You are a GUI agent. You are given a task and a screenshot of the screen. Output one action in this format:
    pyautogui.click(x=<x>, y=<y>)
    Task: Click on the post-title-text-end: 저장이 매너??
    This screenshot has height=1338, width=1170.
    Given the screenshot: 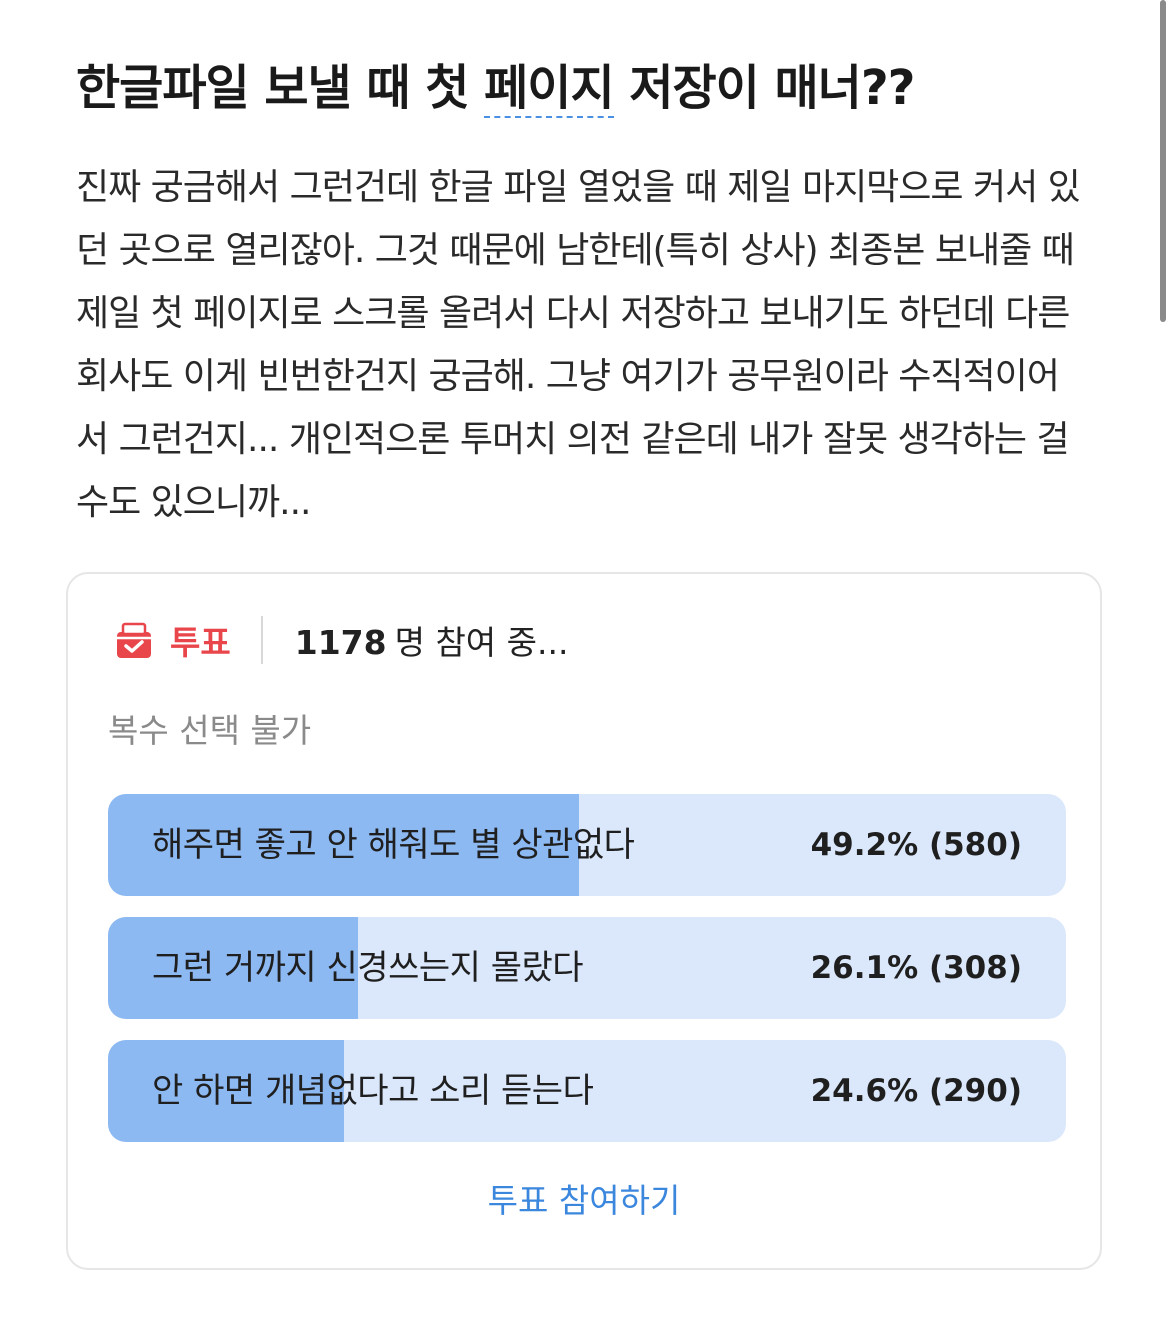 What is the action you would take?
    pyautogui.click(x=764, y=88)
    